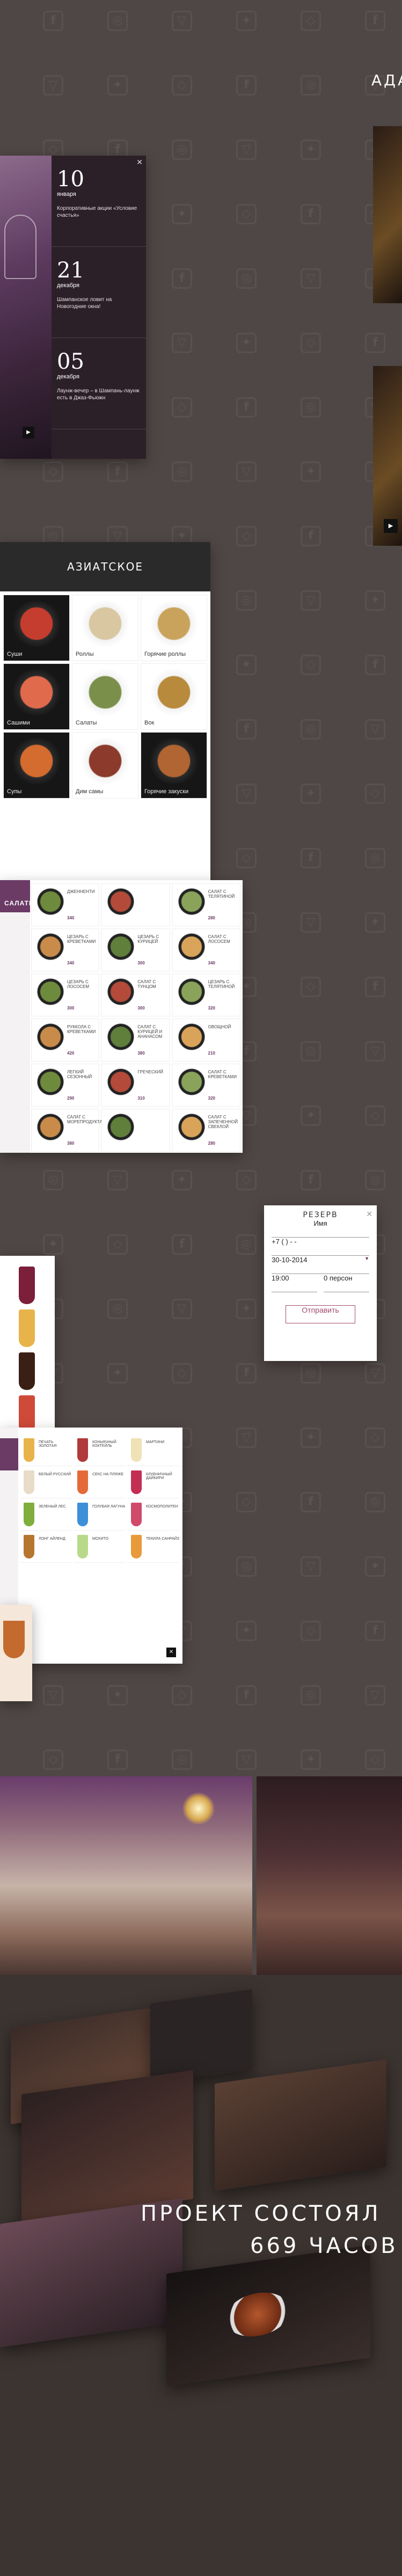 This screenshot has width=402, height=2576. What do you see at coordinates (320, 1247) in the screenshot?
I see `phone-field: +7 ( ) - -` at bounding box center [320, 1247].